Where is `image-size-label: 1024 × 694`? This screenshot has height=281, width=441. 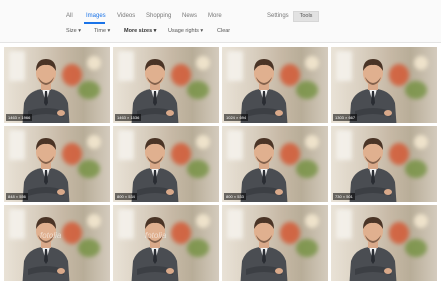
image-size-label: 1024 × 694 is located at coordinates (236, 117).